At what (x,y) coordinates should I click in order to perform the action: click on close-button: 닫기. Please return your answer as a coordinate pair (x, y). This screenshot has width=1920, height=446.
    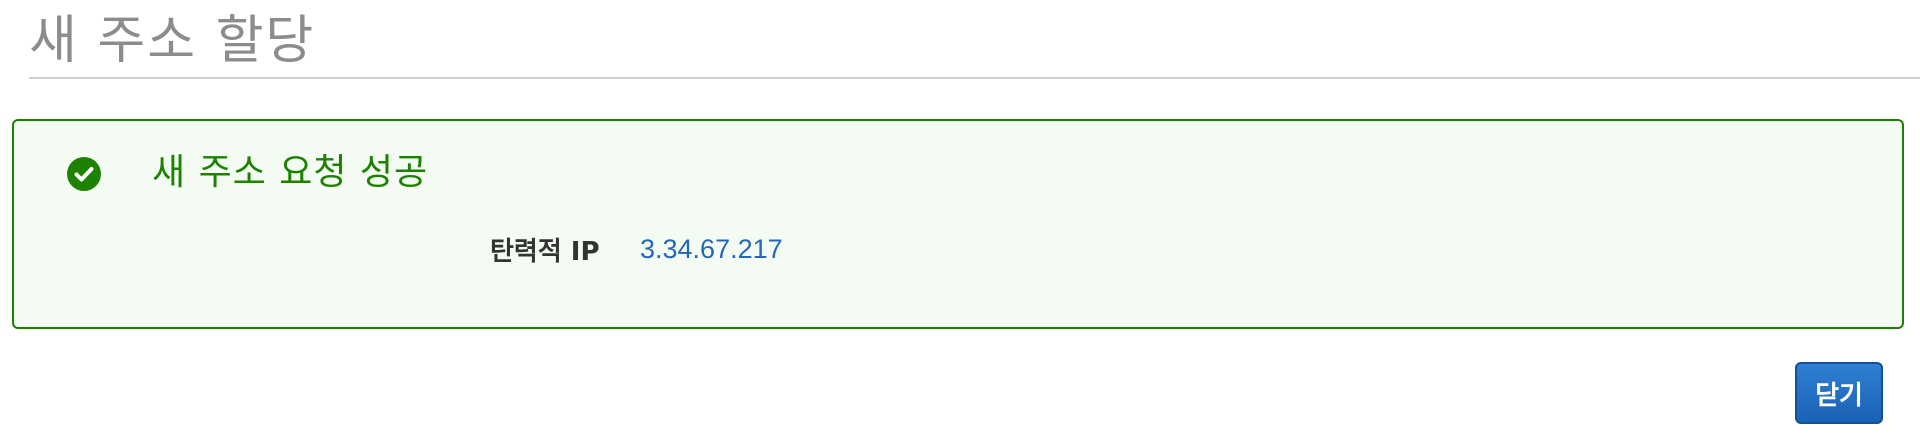
    Looking at the image, I should click on (1839, 393).